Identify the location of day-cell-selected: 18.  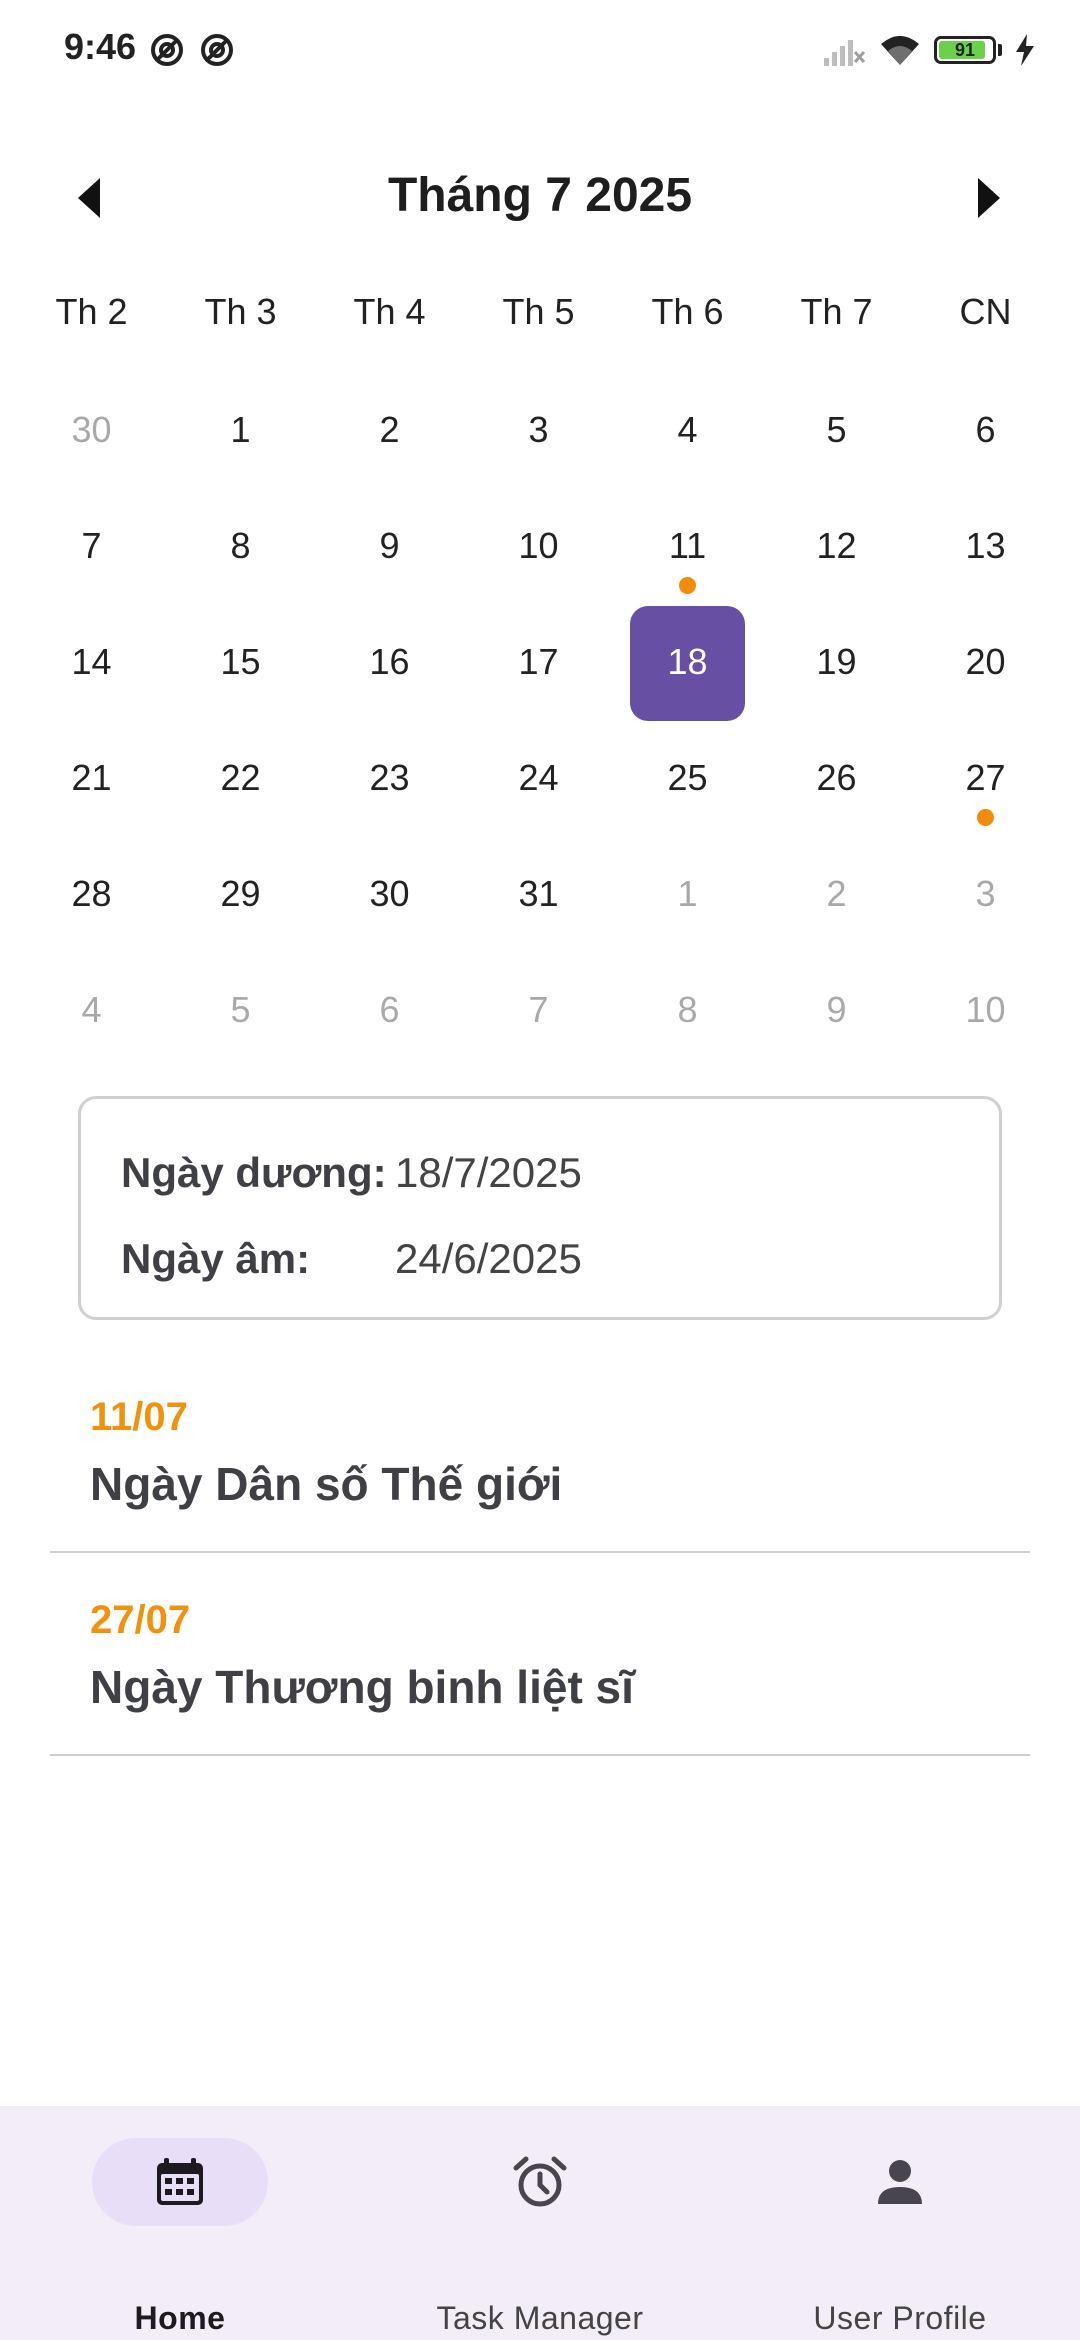
(687, 662).